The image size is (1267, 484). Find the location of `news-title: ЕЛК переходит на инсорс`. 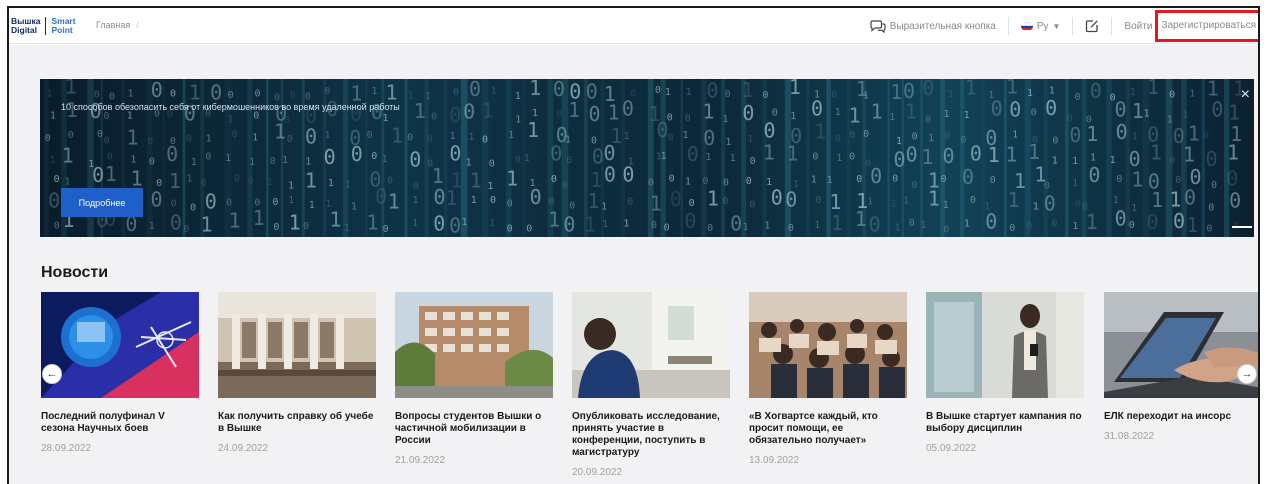

news-title: ЕЛК переходит на инсорс is located at coordinates (1181, 417).